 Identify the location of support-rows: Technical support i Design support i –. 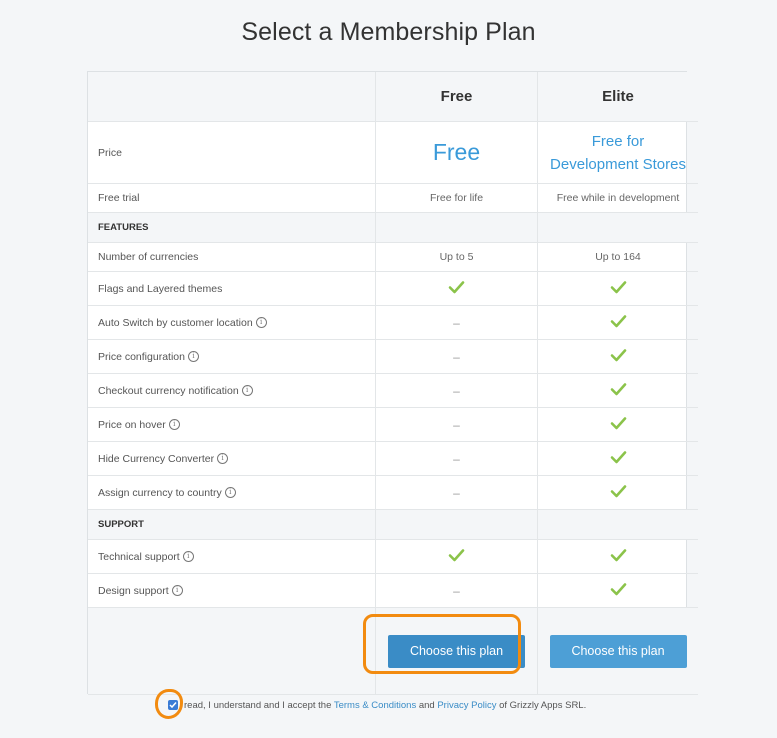
(393, 573).